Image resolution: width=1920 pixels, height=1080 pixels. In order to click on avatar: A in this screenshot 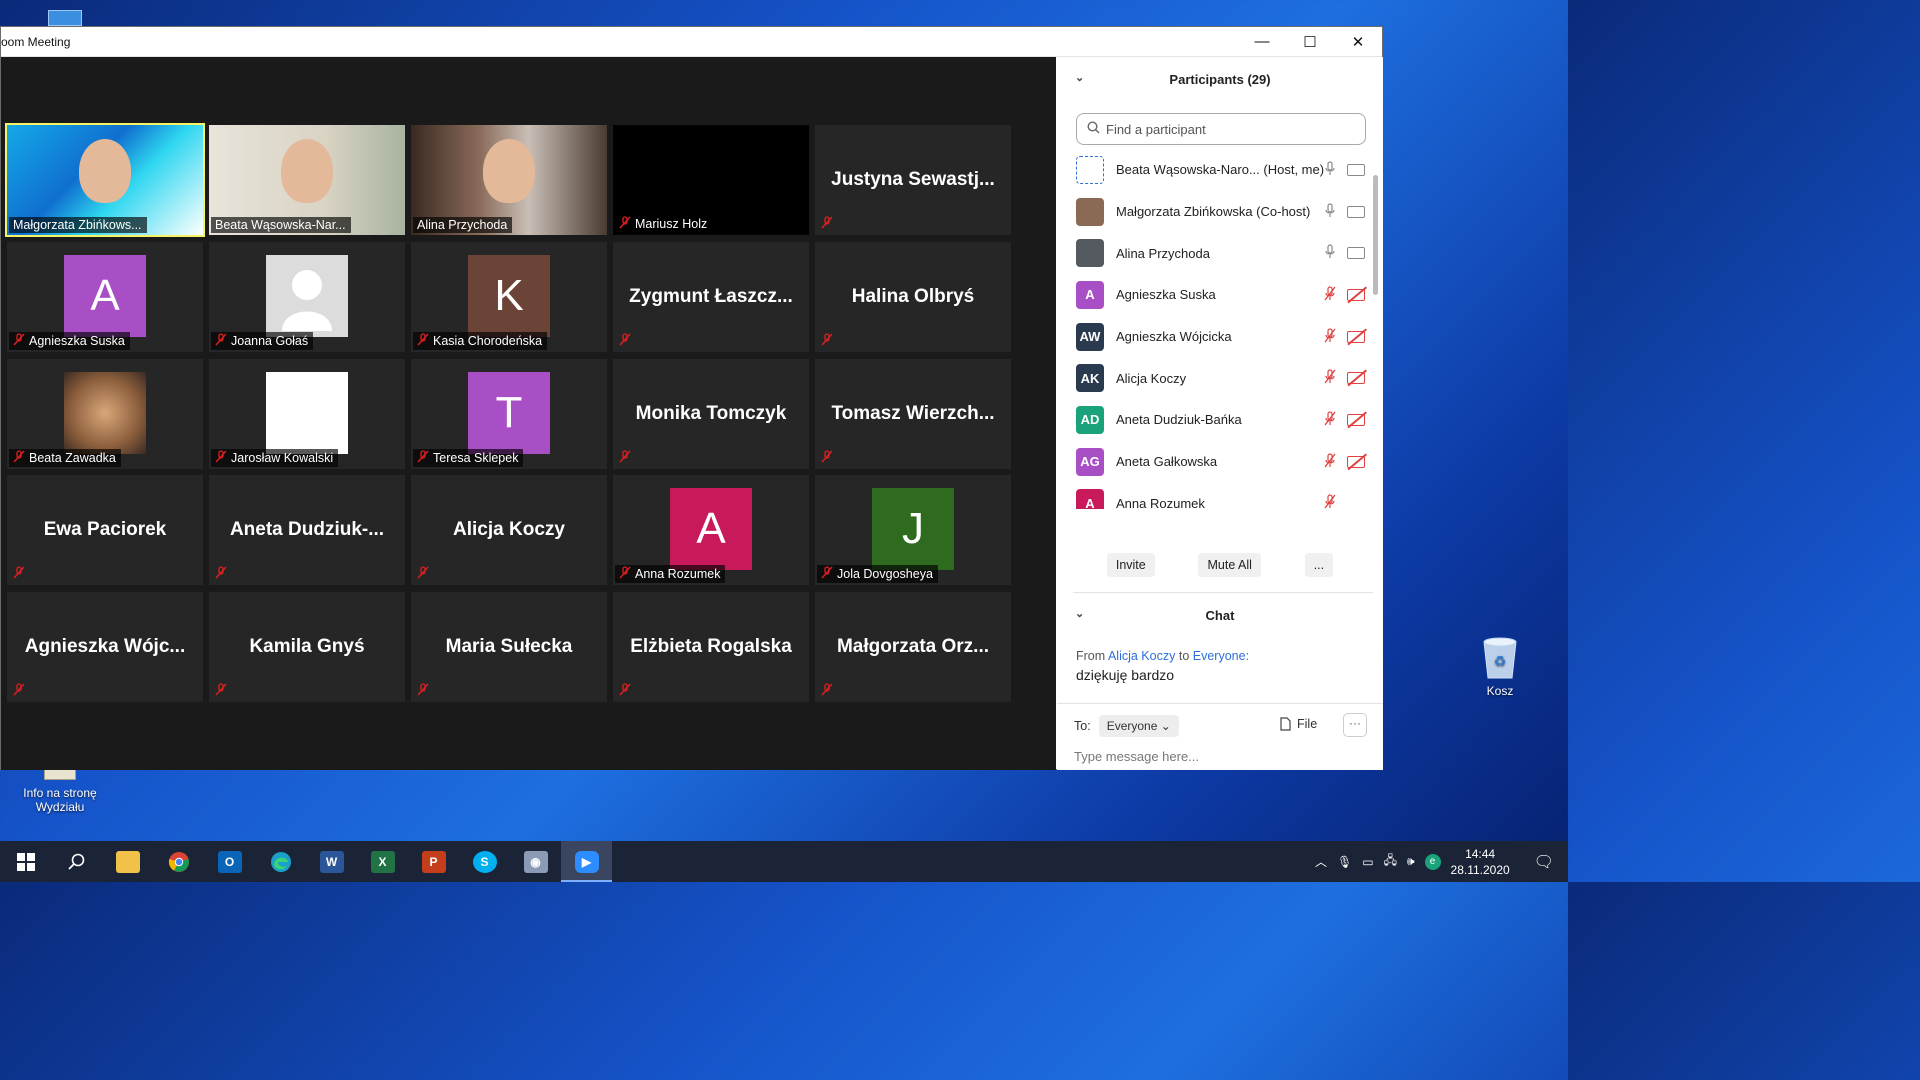, I will do `click(711, 529)`.